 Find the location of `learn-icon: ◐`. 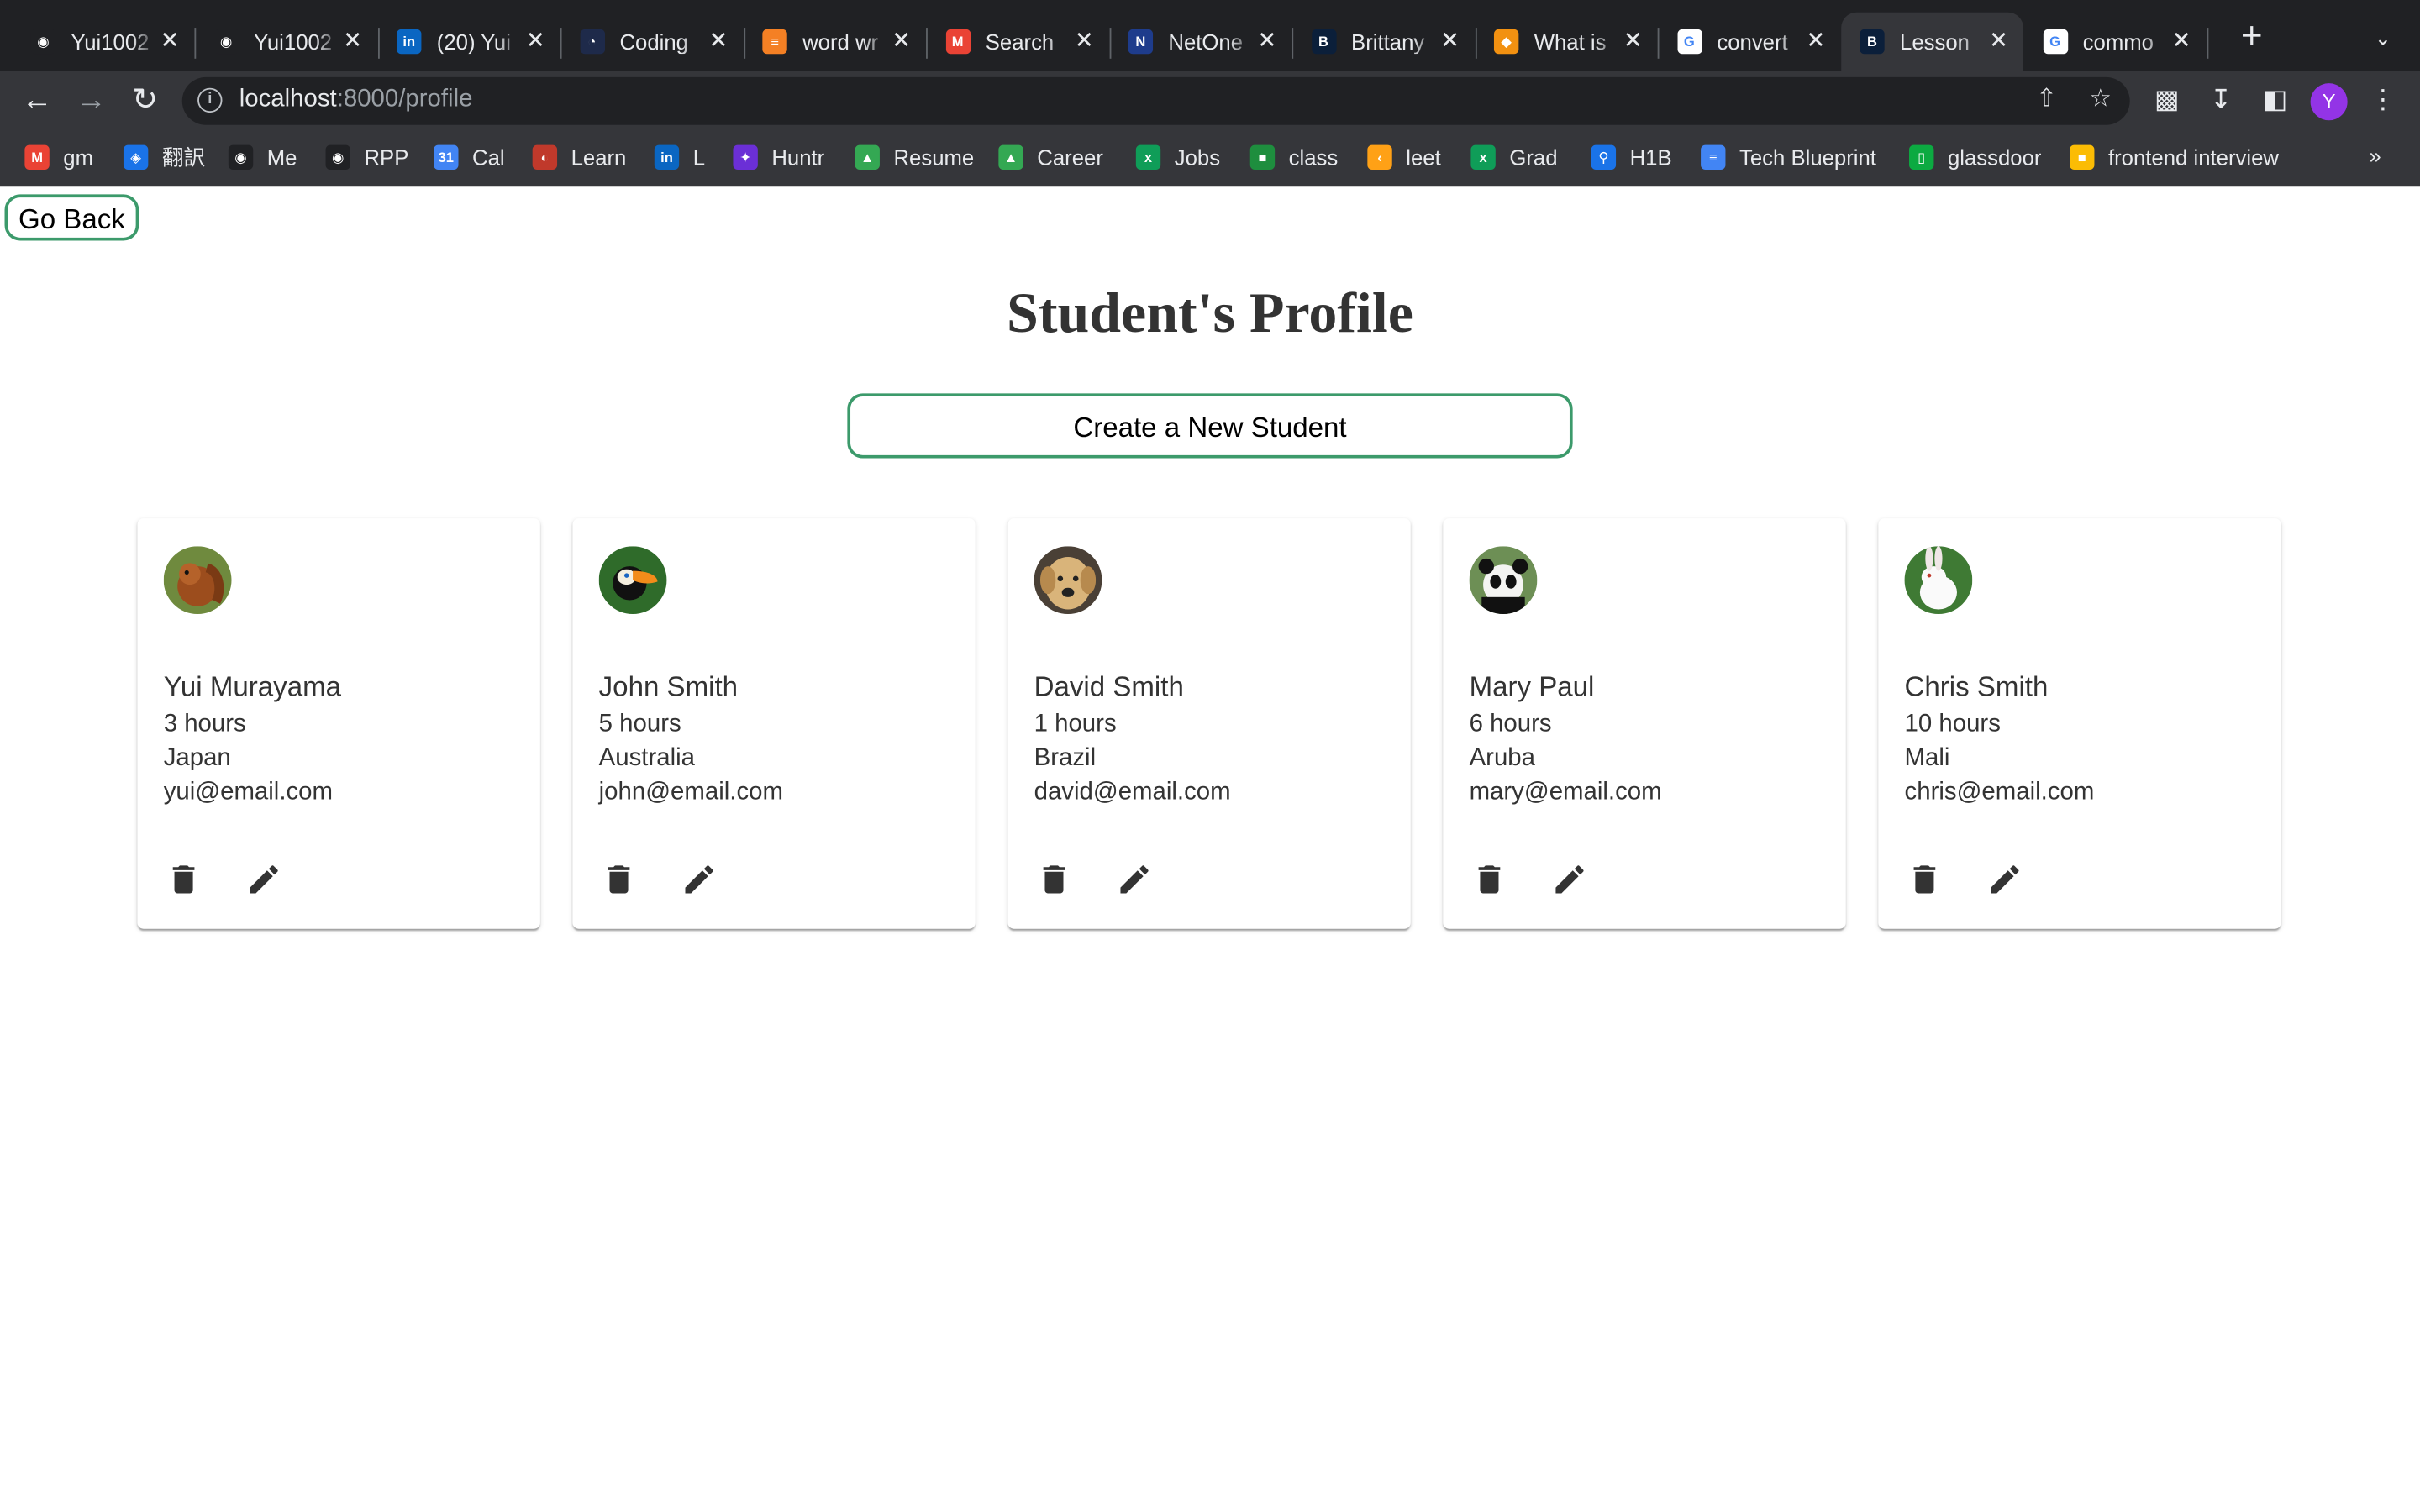

learn-icon: ◐ is located at coordinates (545, 157).